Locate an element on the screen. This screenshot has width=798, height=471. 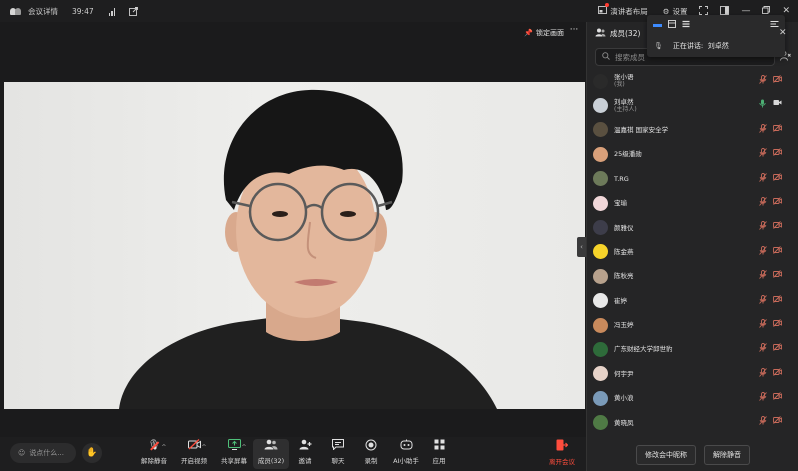
member-row: 陈秋亮 is located at coordinates (692, 276).